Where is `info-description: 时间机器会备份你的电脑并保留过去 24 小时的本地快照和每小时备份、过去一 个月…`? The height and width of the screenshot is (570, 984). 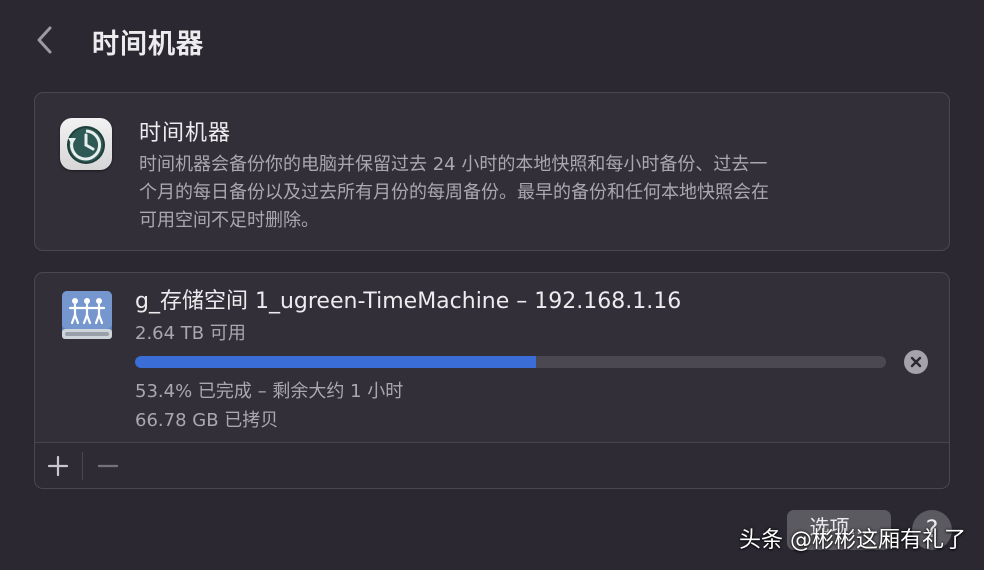 info-description: 时间机器会备份你的电脑并保留过去 24 小时的本地快照和每小时备份、过去一 个月… is located at coordinates (539, 193).